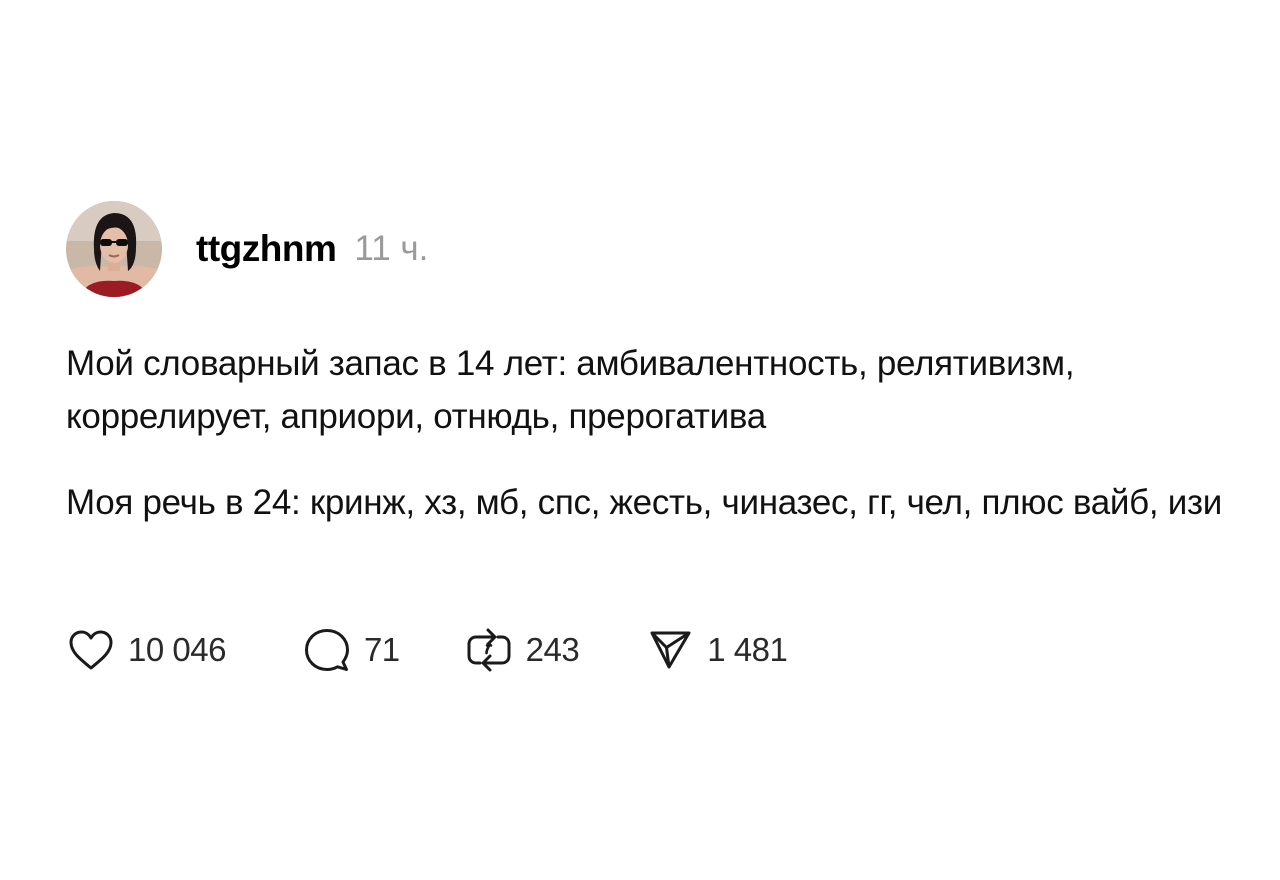 Image resolution: width=1280 pixels, height=880 pixels. What do you see at coordinates (427, 650) in the screenshot?
I see `post-actions: 10 046 71 243 1 481` at bounding box center [427, 650].